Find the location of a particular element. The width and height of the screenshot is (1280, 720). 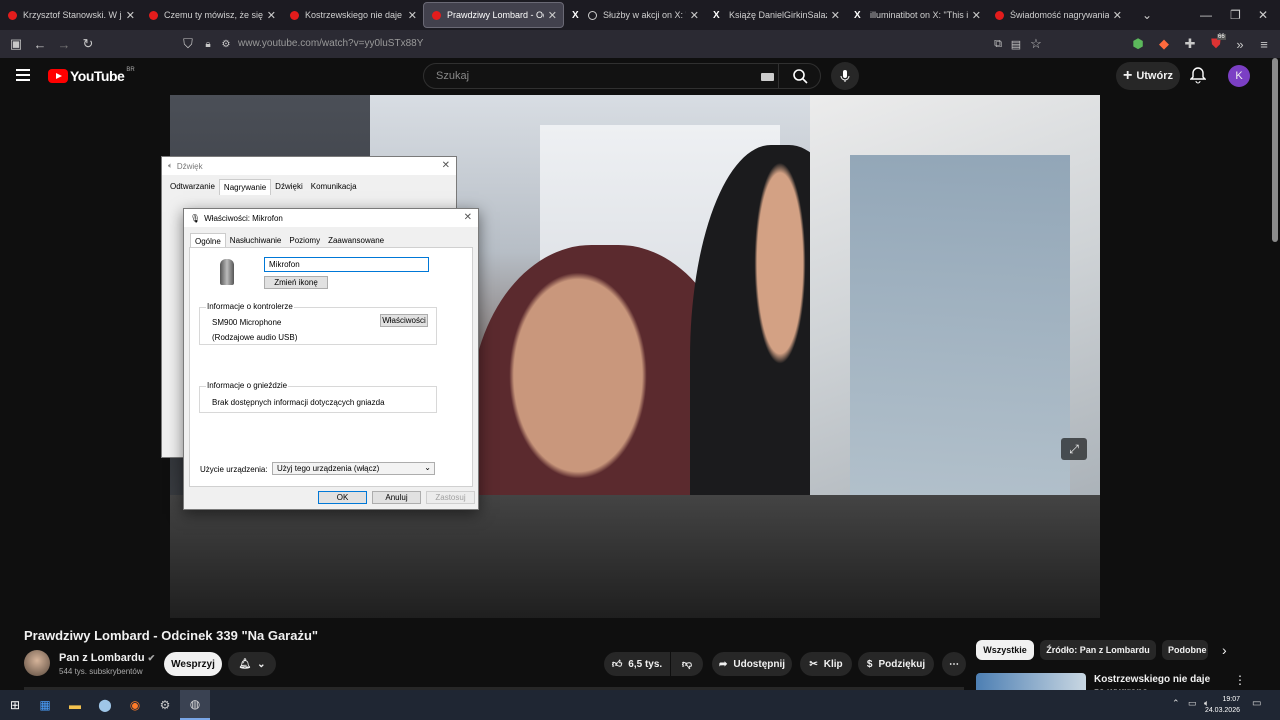

site-settings-icon: ⚙ is located at coordinates (226, 44).